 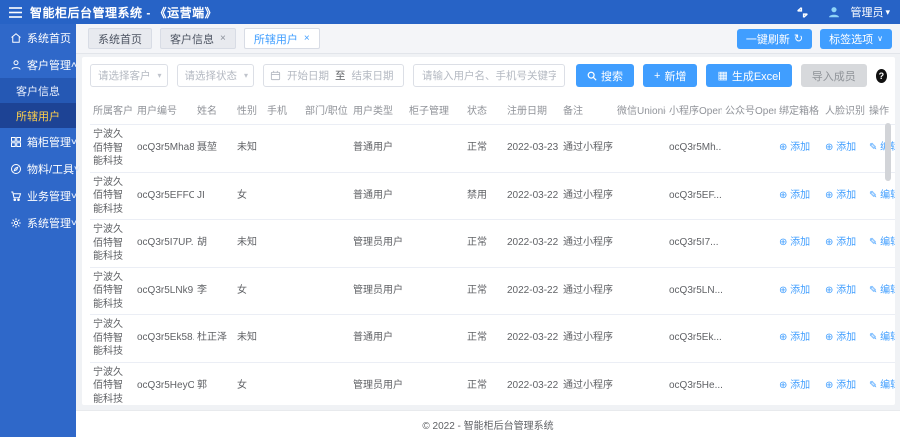 What do you see at coordinates (333, 75) in the screenshot?
I see `date-range-picker: 开始日期 至 结束日期` at bounding box center [333, 75].